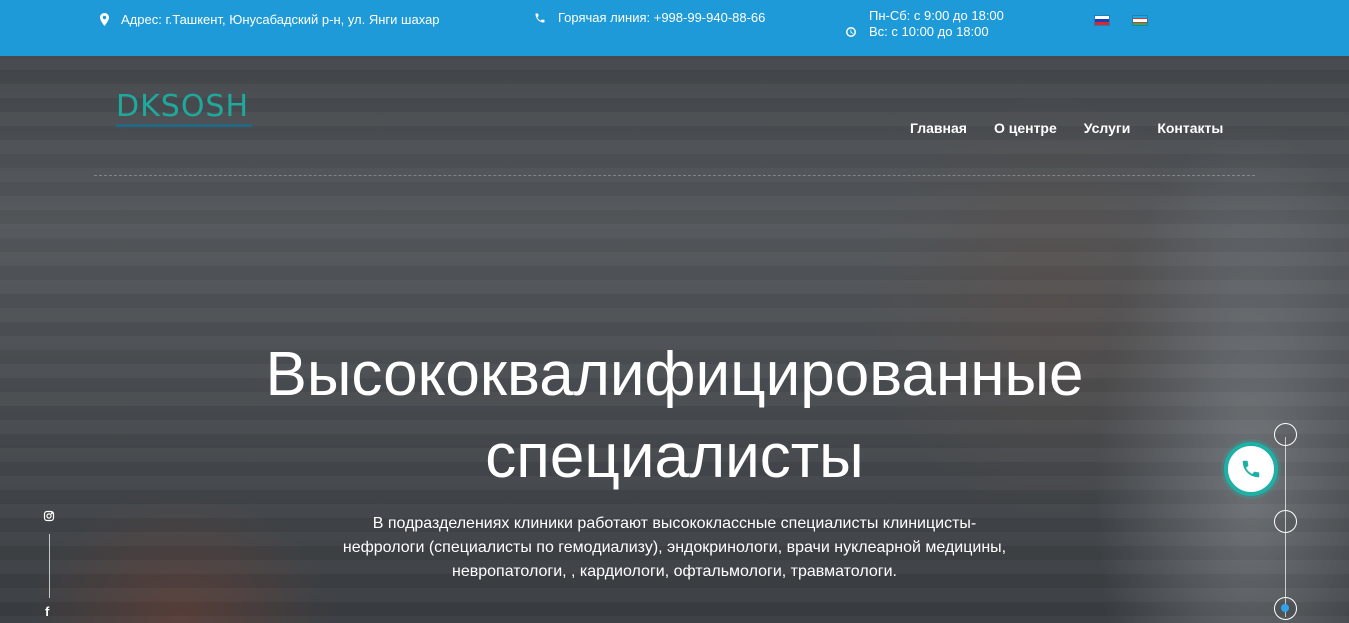 This screenshot has height=623, width=1349. Describe the element at coordinates (851, 32) in the screenshot. I see `clock-icon` at that location.